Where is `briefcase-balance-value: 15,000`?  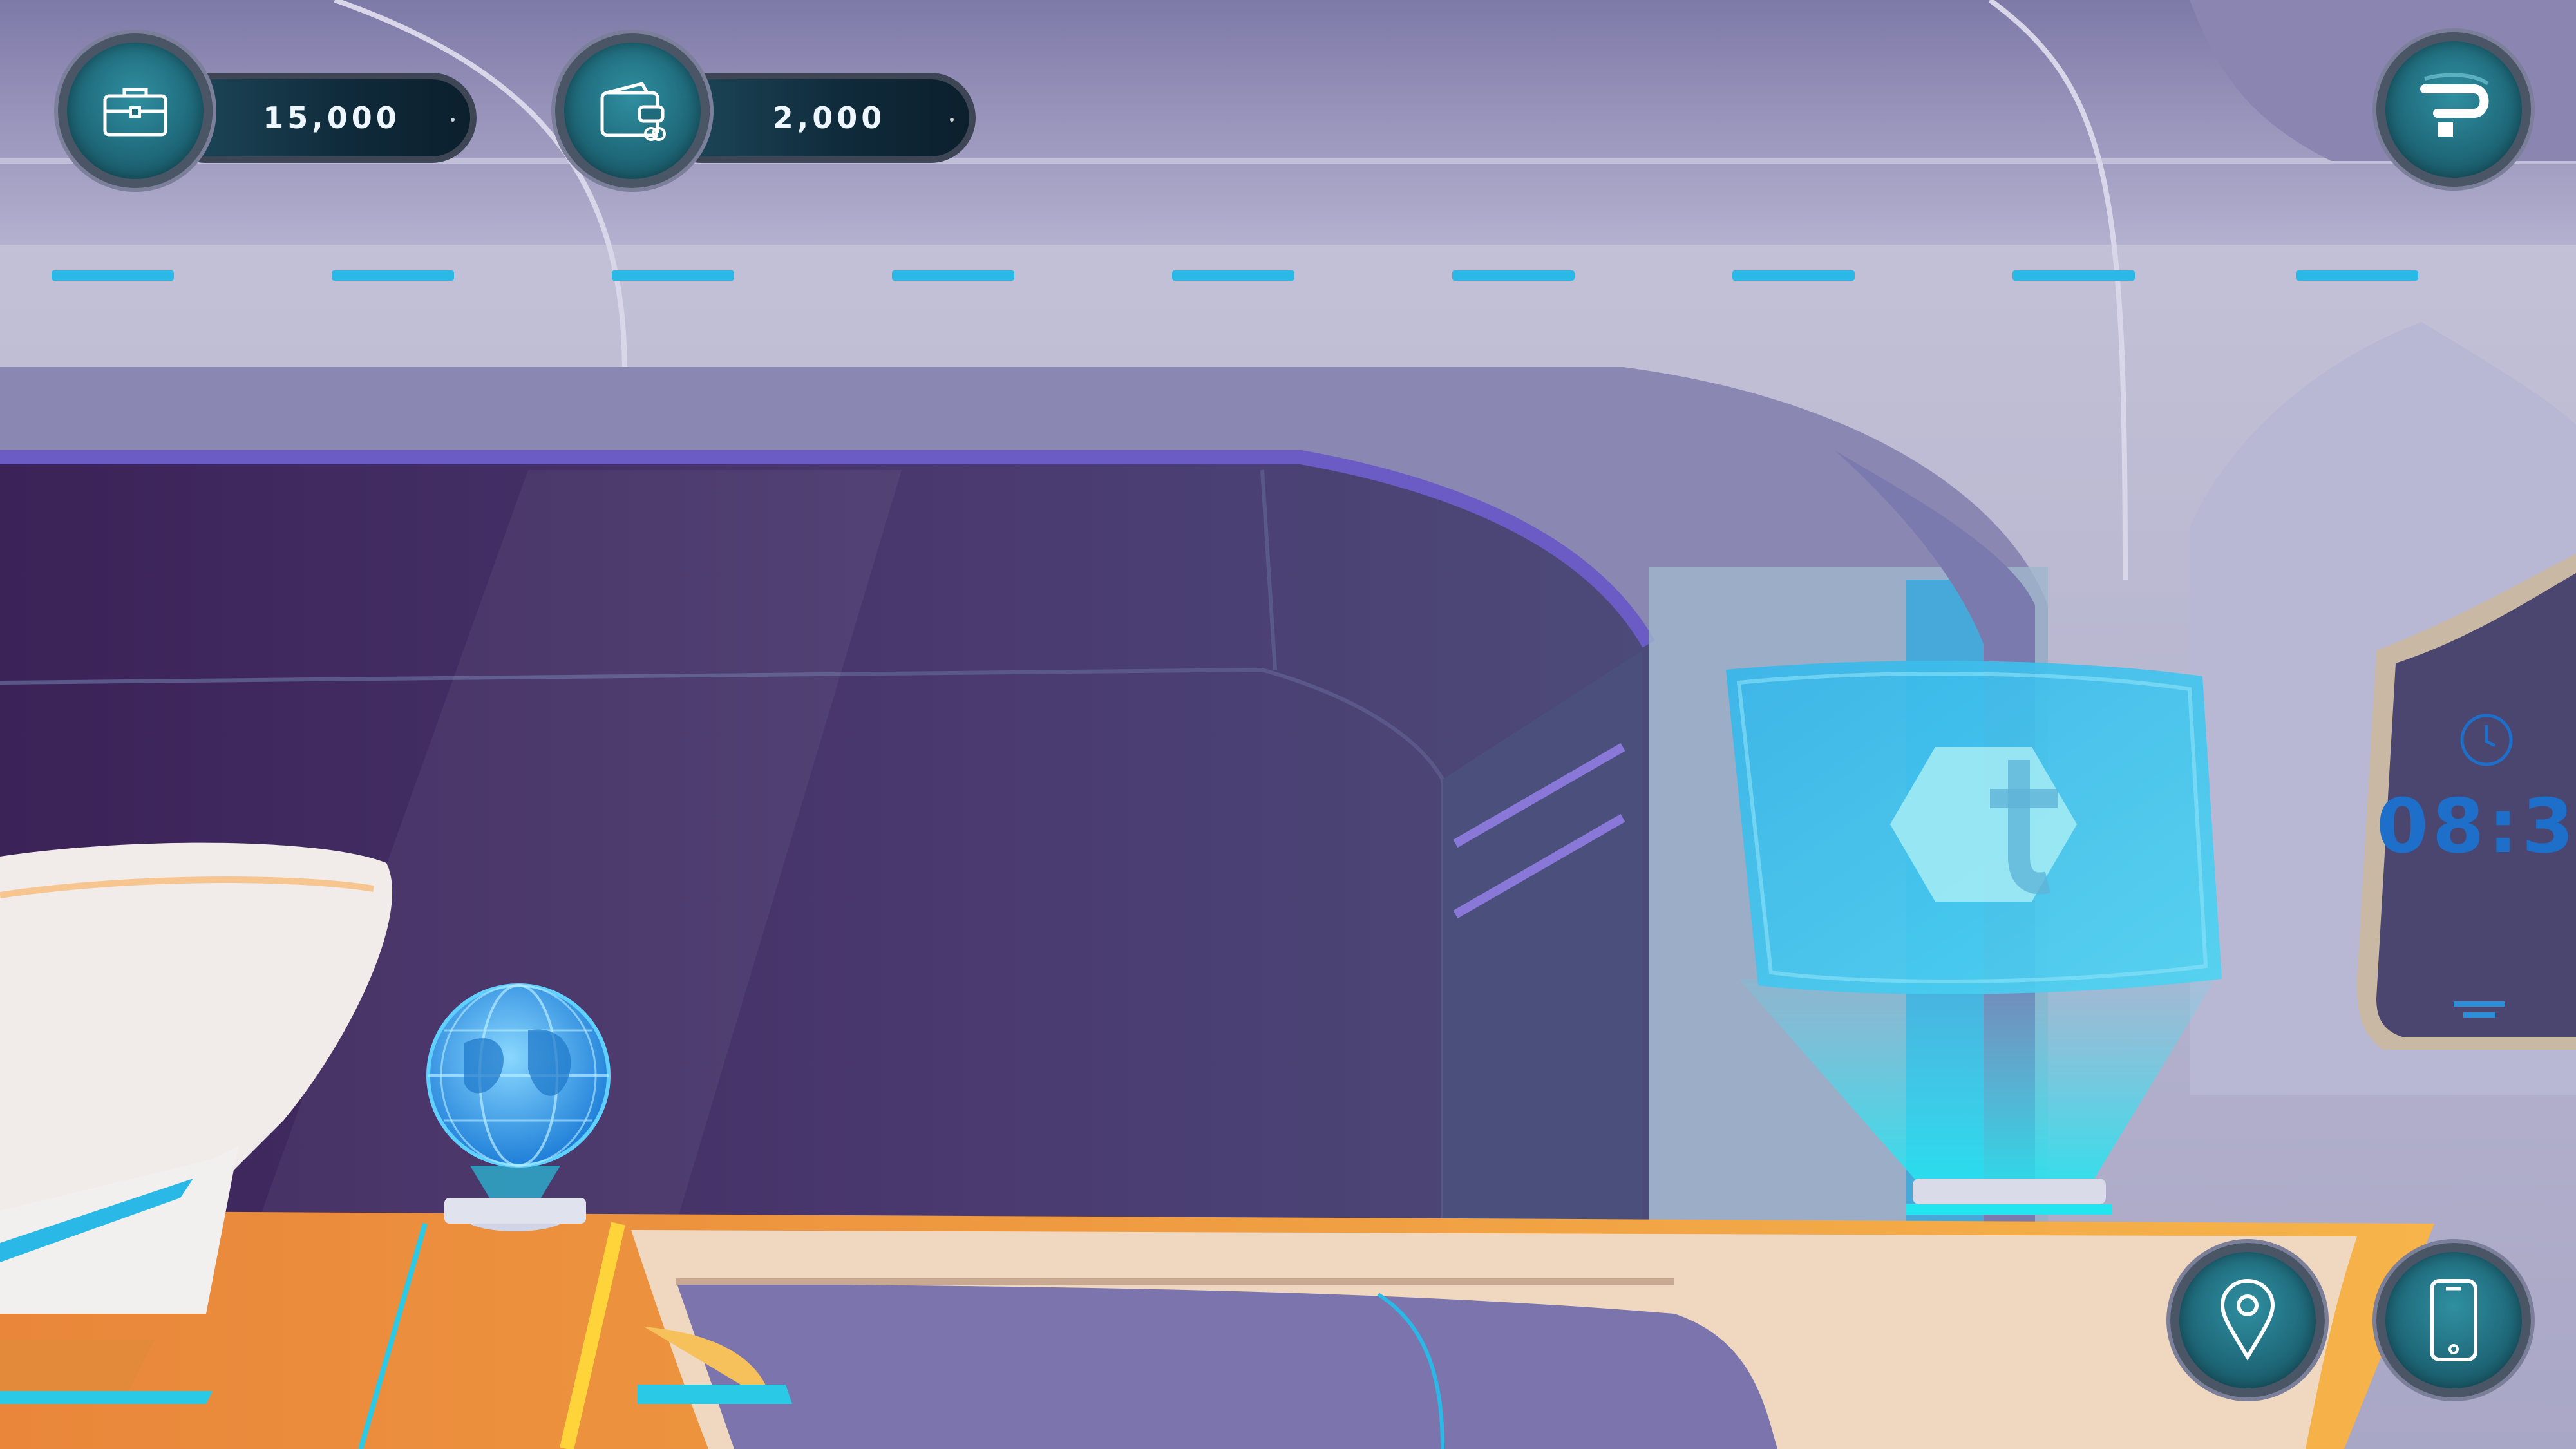 briefcase-balance-value: 15,000 is located at coordinates (332, 117).